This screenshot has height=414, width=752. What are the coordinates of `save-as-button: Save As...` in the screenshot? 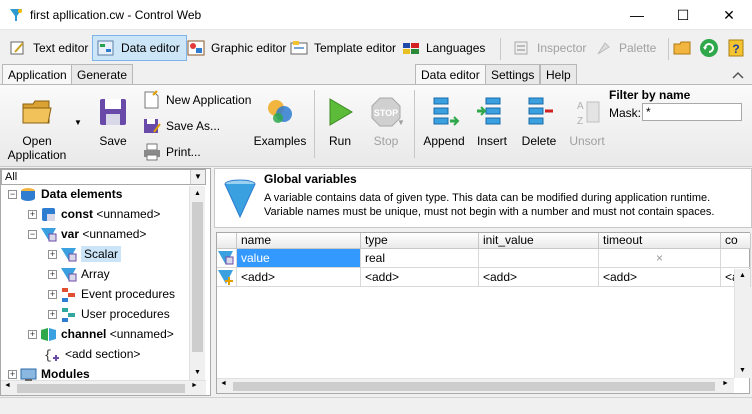 It's located at (181, 126).